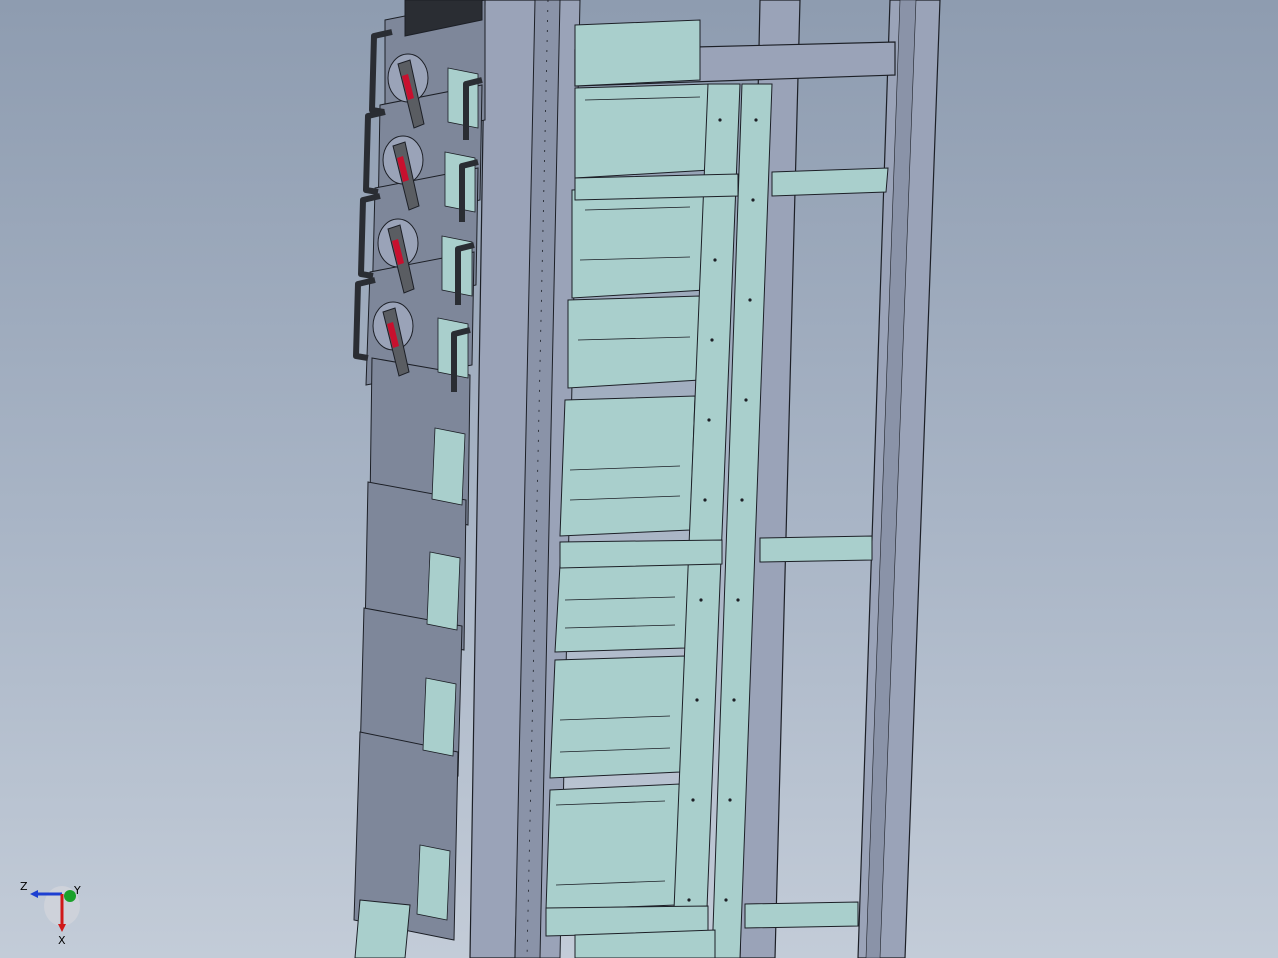  Describe the element at coordinates (24, 886) in the screenshot. I see `z-axis-label: Z` at that location.